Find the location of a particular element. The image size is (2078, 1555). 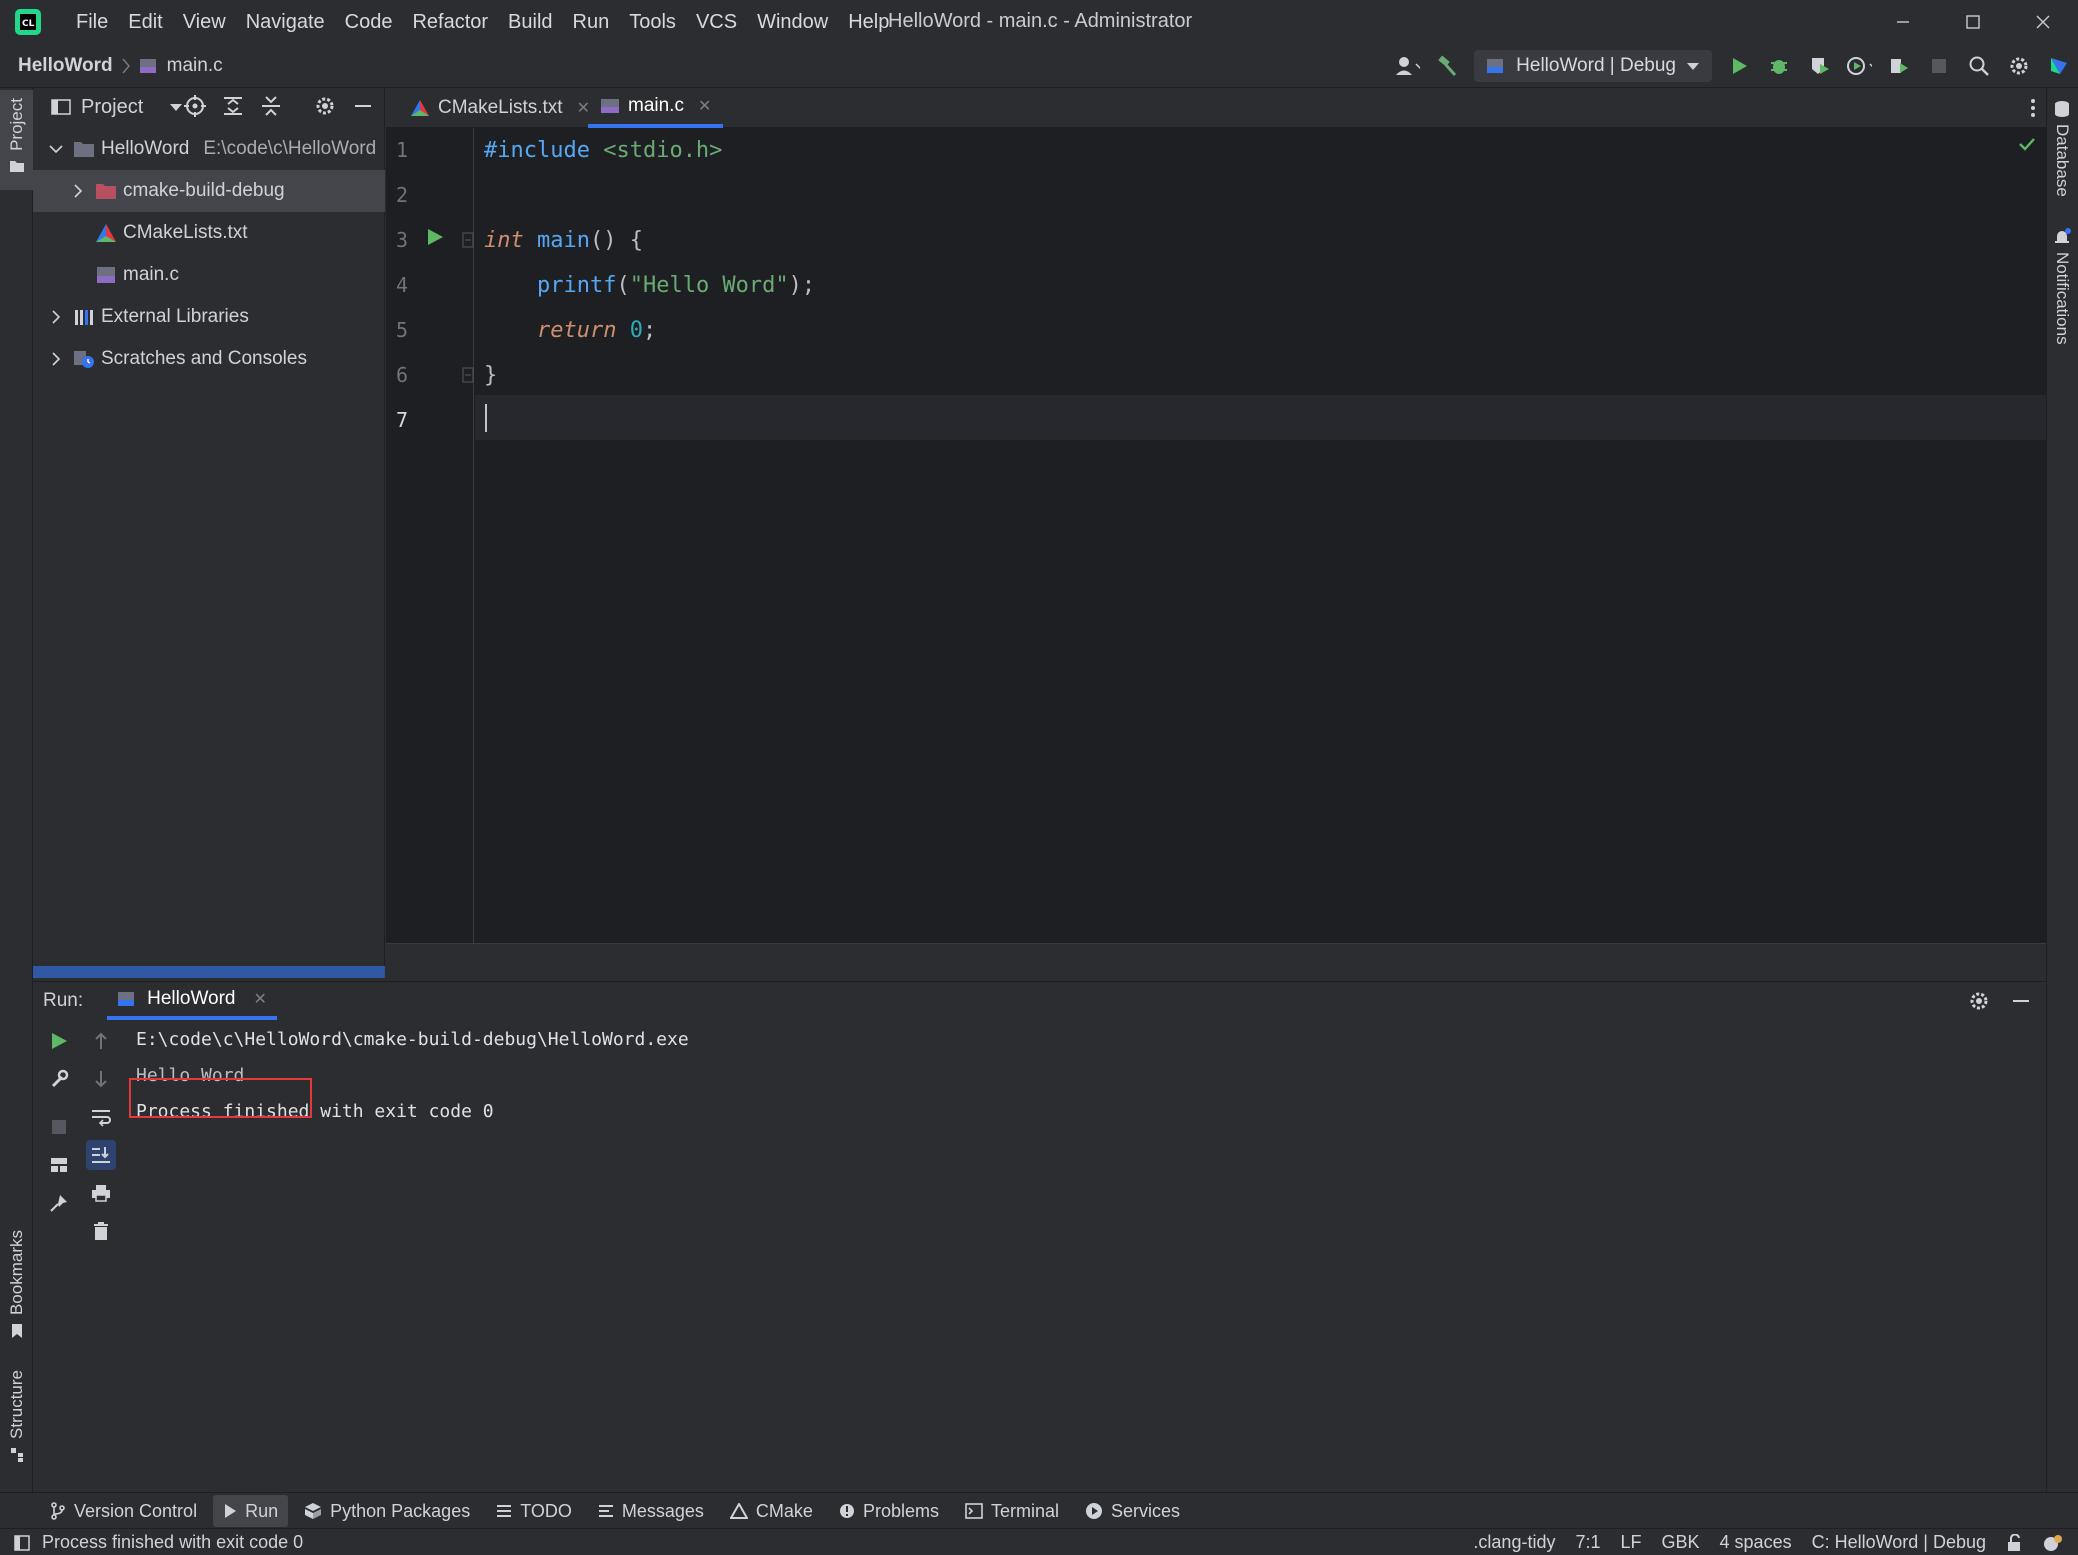

no-problems-check-icon is located at coordinates (2027, 144).